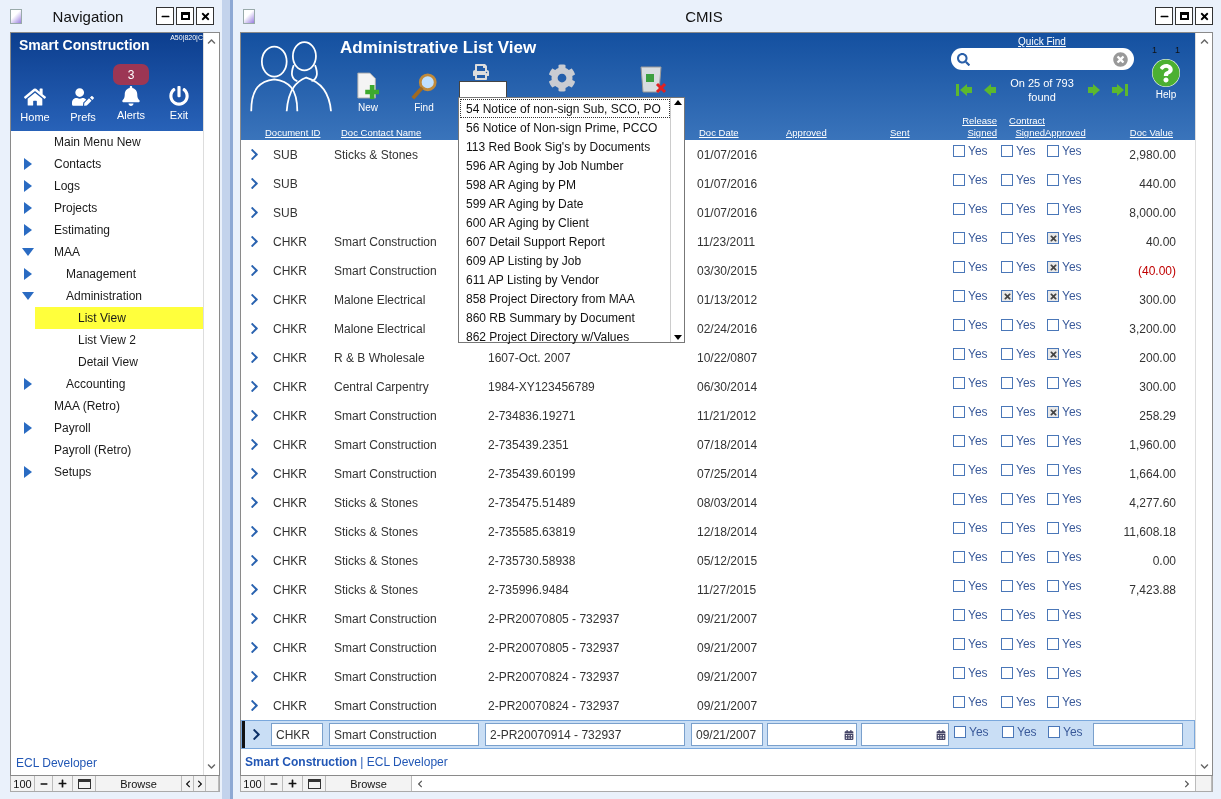  What do you see at coordinates (256, 734) in the screenshot?
I see `row-arrow-icon` at bounding box center [256, 734].